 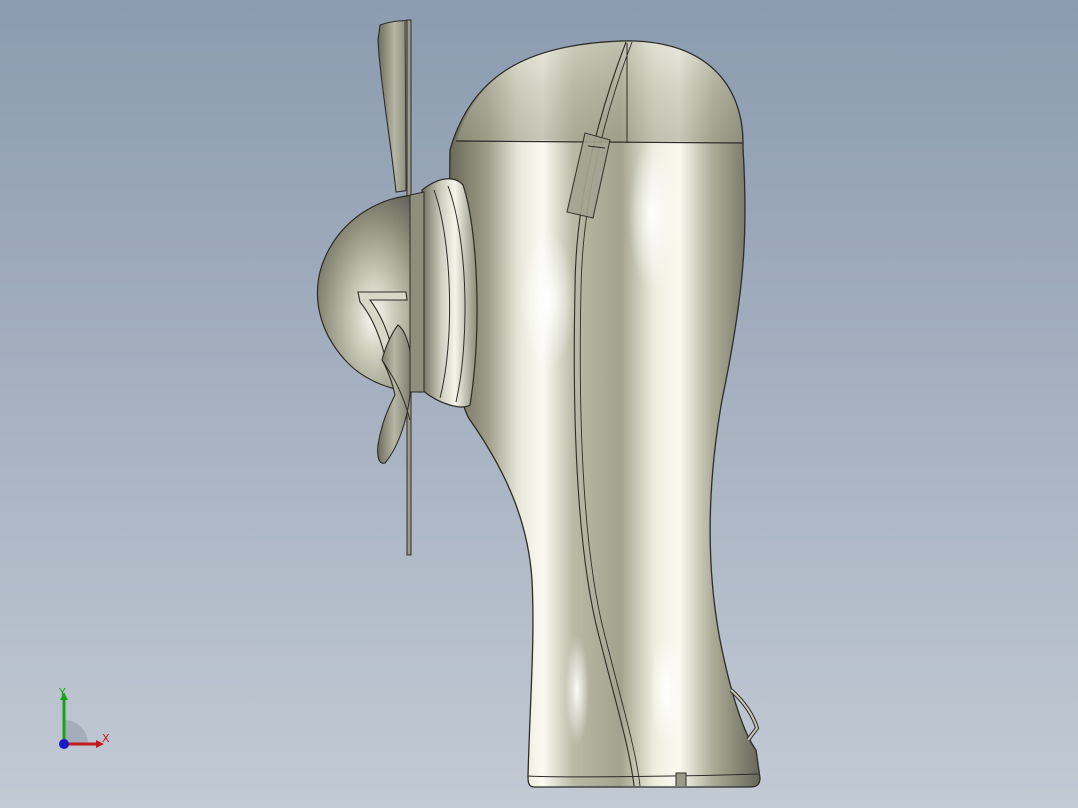 I want to click on highlight-upper-right, so click(x=652, y=215).